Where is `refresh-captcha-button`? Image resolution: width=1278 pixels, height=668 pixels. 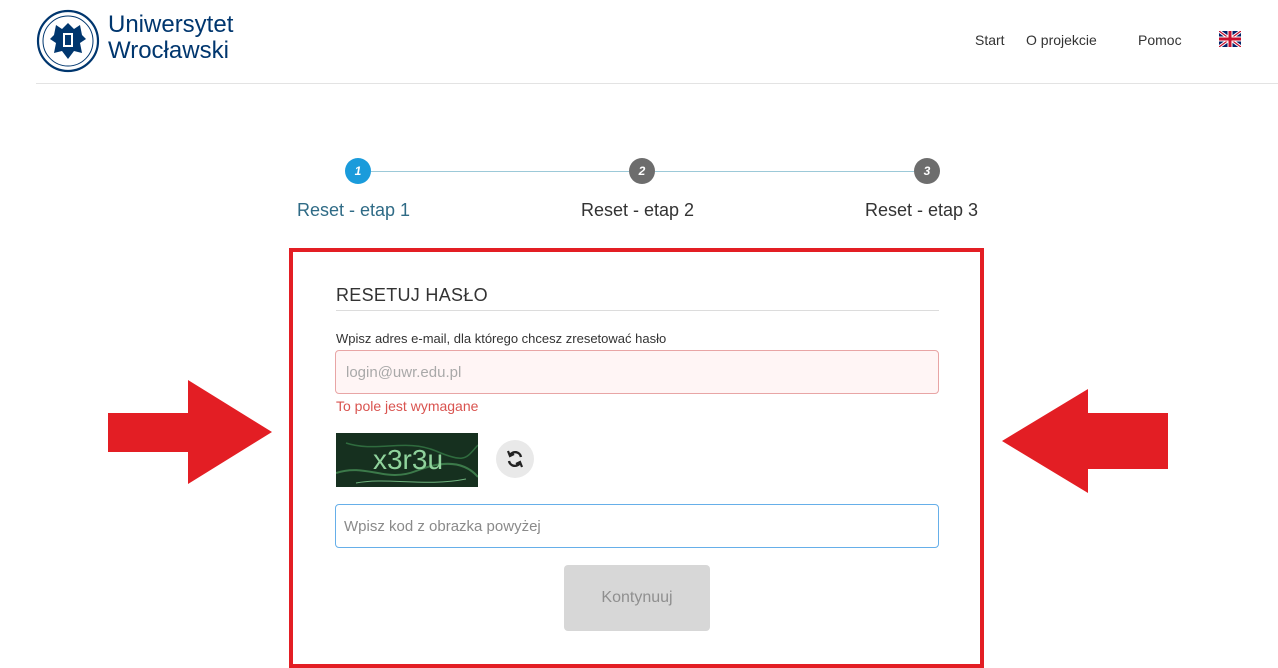 refresh-captcha-button is located at coordinates (515, 459).